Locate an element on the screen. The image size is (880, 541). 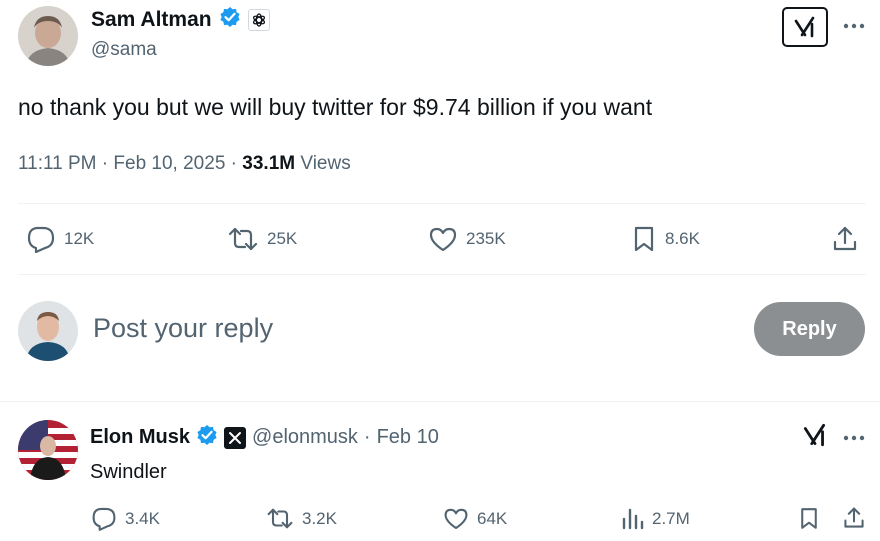
reply-input: Post your reply is located at coordinates (183, 328).